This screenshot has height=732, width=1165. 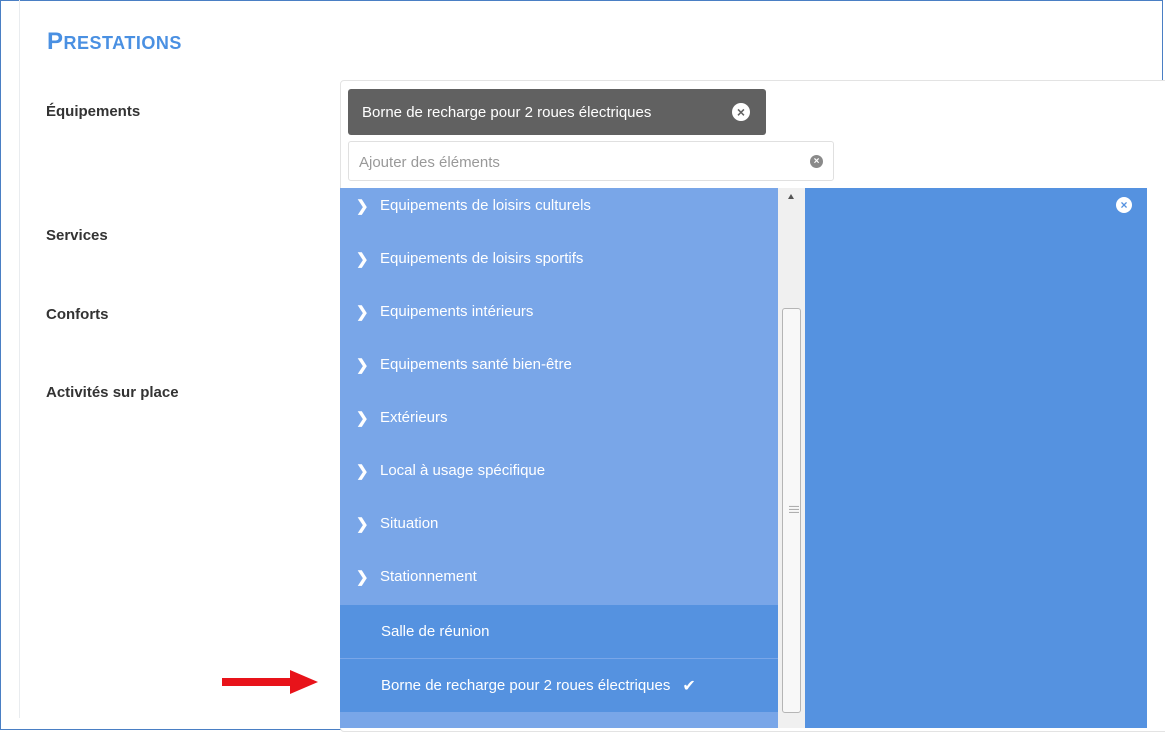 I want to click on dropdown-category: ❯ Equipements de loisirs sportifs, so click(x=559, y=258).